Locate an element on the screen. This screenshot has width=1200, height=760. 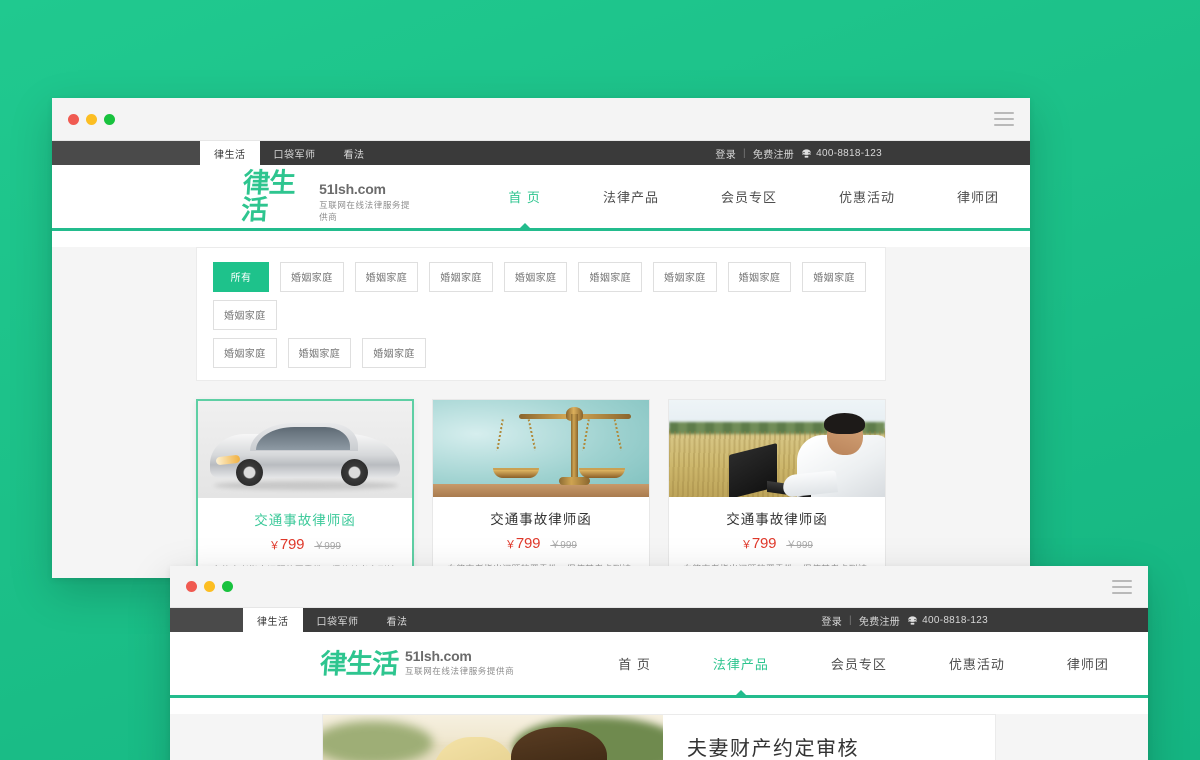
product-detail-title: 夫妻财产约定审核 is located at coordinates (773, 749).